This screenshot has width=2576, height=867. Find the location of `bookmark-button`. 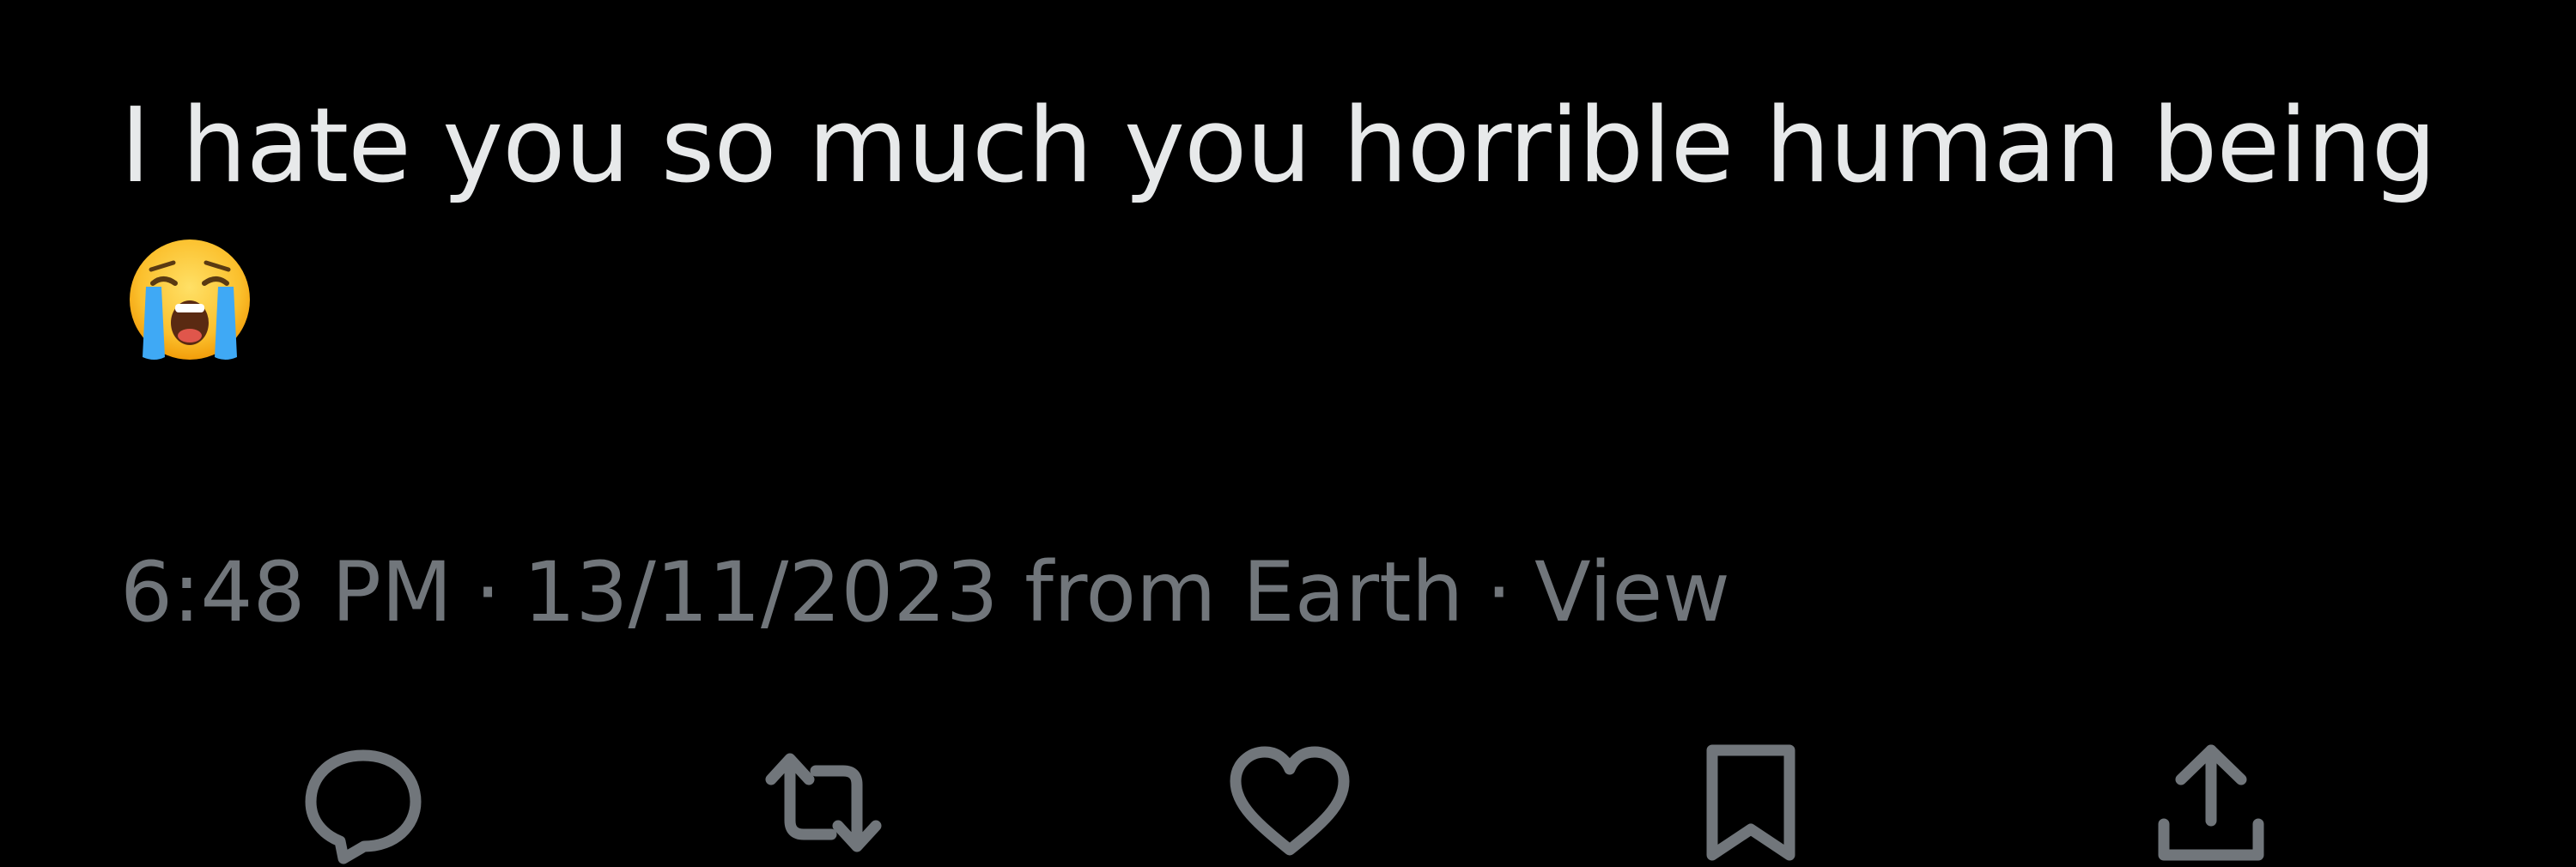

bookmark-button is located at coordinates (1751, 802).